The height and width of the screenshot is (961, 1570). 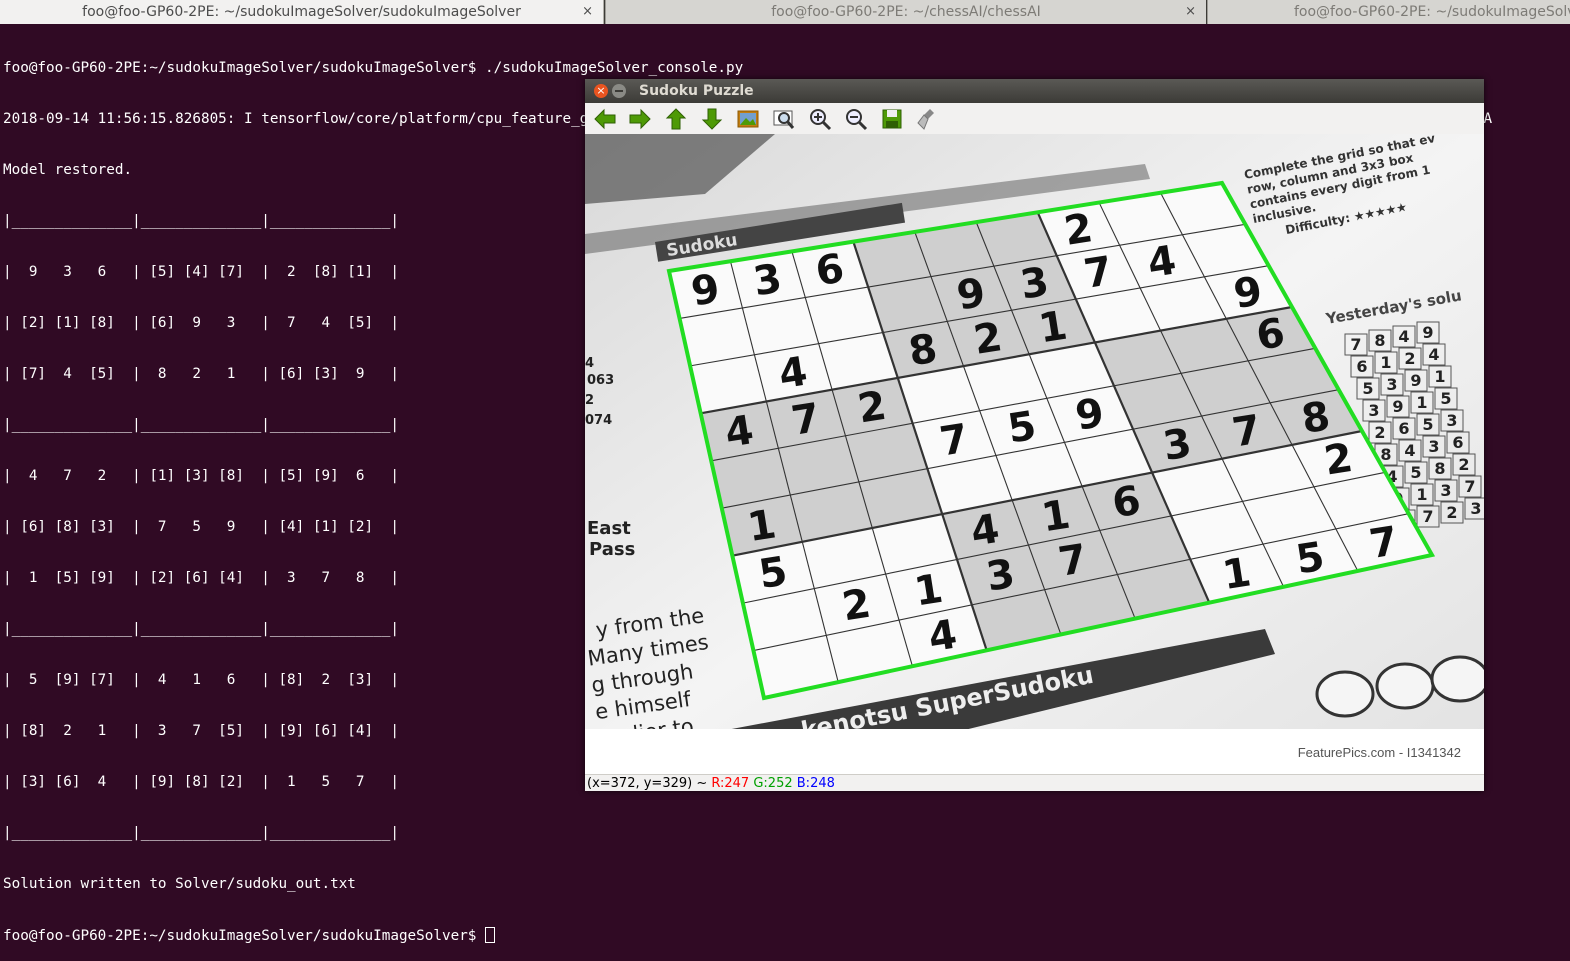 What do you see at coordinates (601, 91) in the screenshot?
I see `window-close-icon: ×` at bounding box center [601, 91].